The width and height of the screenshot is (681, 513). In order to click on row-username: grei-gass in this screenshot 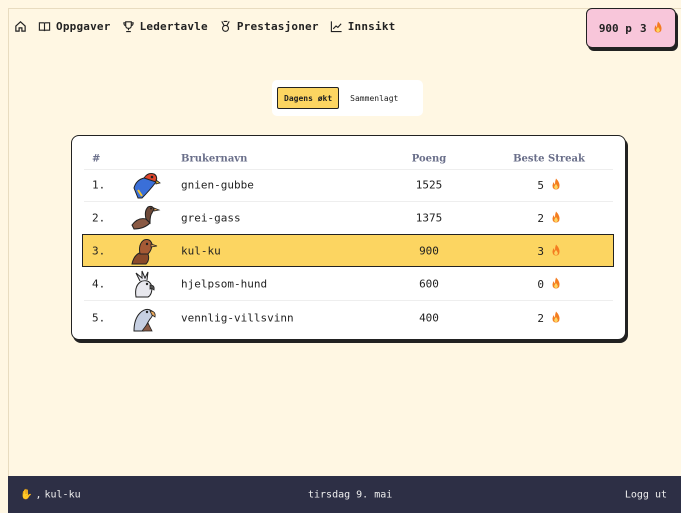, I will do `click(211, 218)`.